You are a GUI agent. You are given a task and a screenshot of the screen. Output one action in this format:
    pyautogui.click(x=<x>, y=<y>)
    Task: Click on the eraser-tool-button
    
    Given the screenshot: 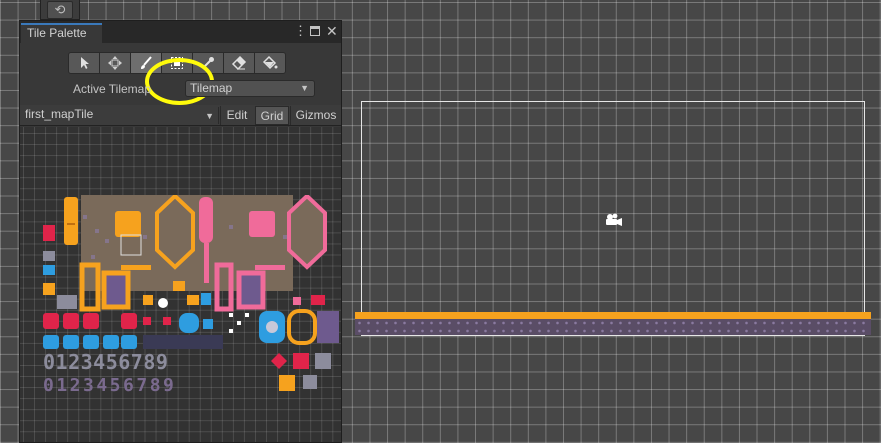 What is the action you would take?
    pyautogui.click(x=239, y=63)
    